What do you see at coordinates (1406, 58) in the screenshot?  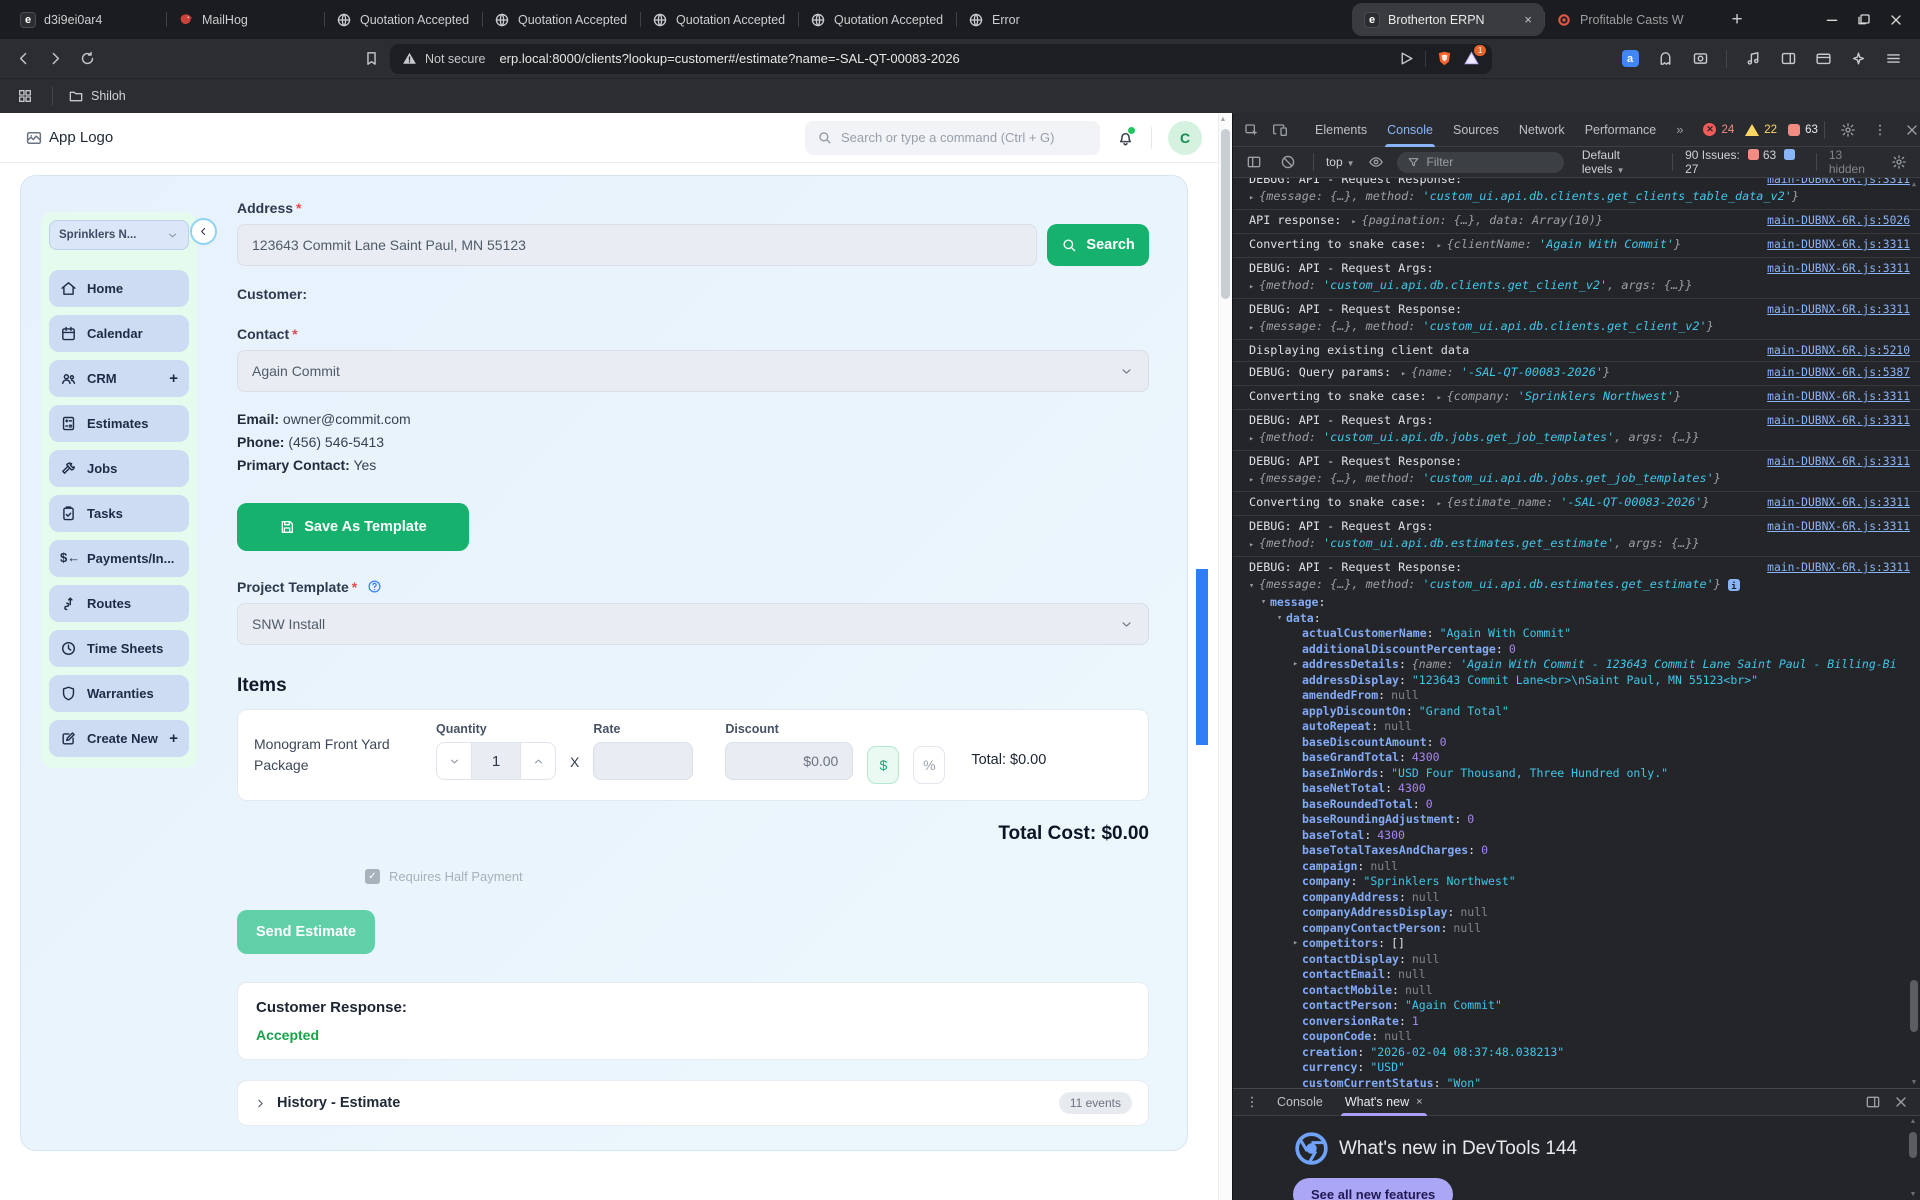 I see `share-icon` at bounding box center [1406, 58].